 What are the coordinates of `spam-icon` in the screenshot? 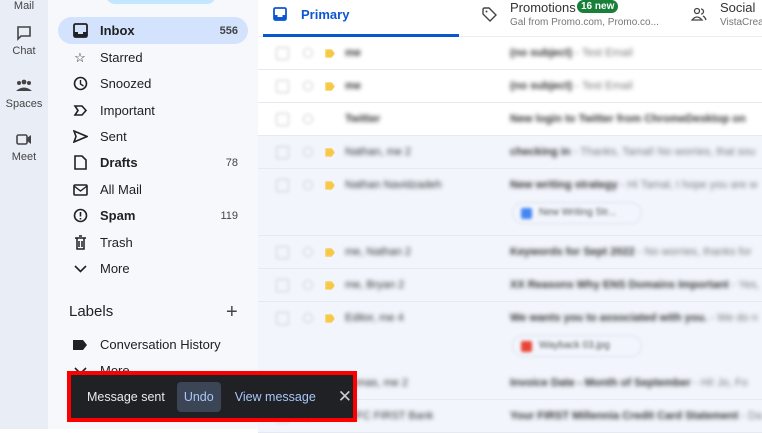 It's located at (80, 215).